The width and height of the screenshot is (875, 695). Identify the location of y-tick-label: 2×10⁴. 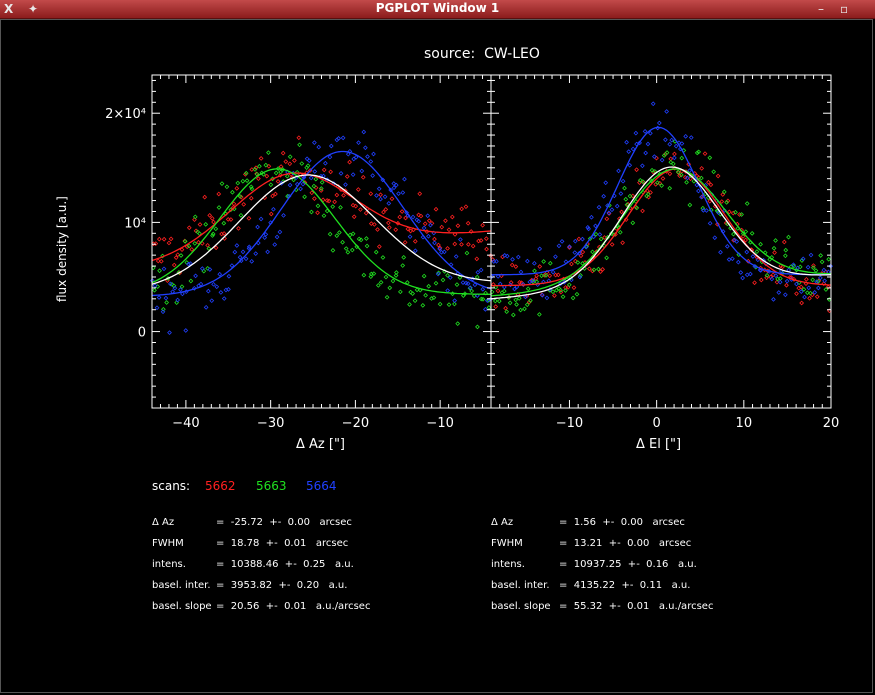
(125, 114).